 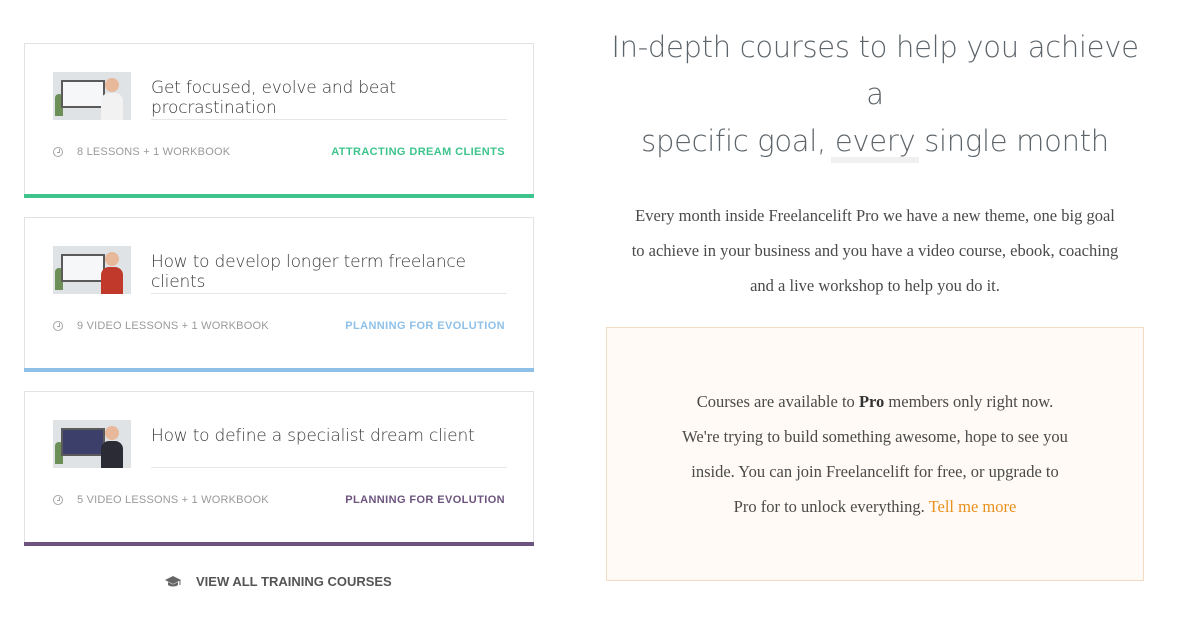 What do you see at coordinates (875, 160) in the screenshot?
I see `heading-divider` at bounding box center [875, 160].